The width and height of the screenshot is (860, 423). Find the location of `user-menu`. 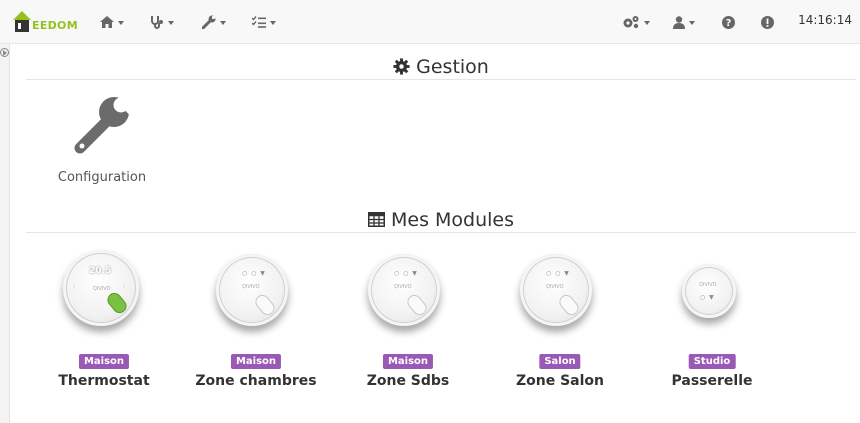

user-menu is located at coordinates (684, 22).